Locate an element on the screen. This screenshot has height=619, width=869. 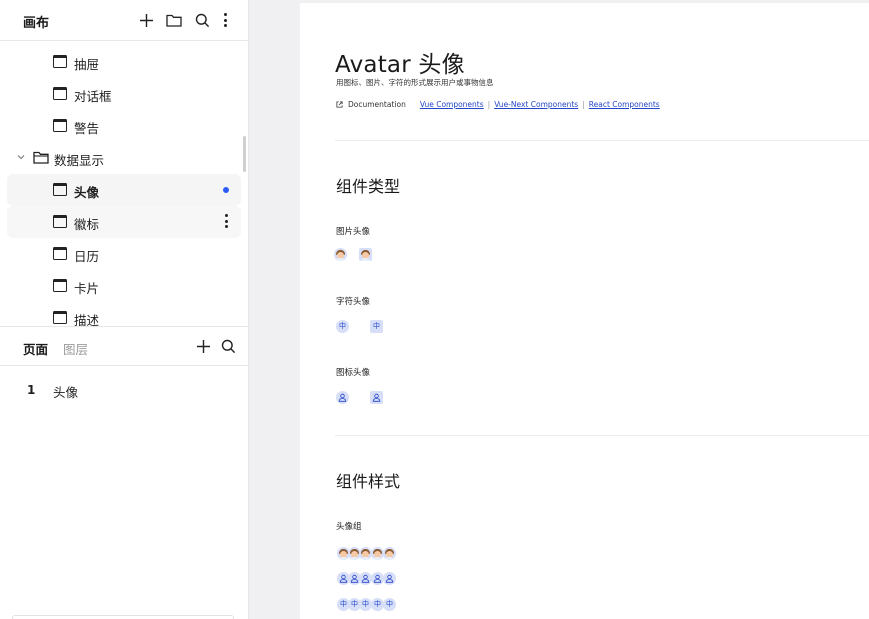
tree-folder-label: 数据显示 is located at coordinates (79, 160).